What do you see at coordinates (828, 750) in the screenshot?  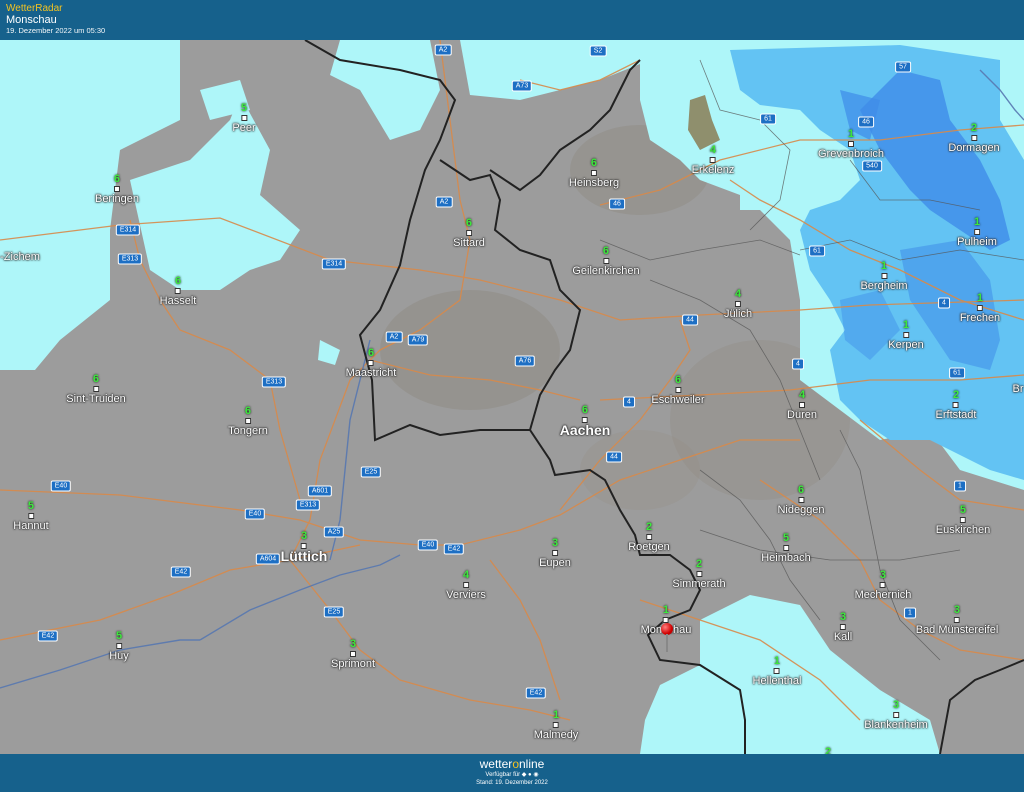 I see `city-label: 2` at bounding box center [828, 750].